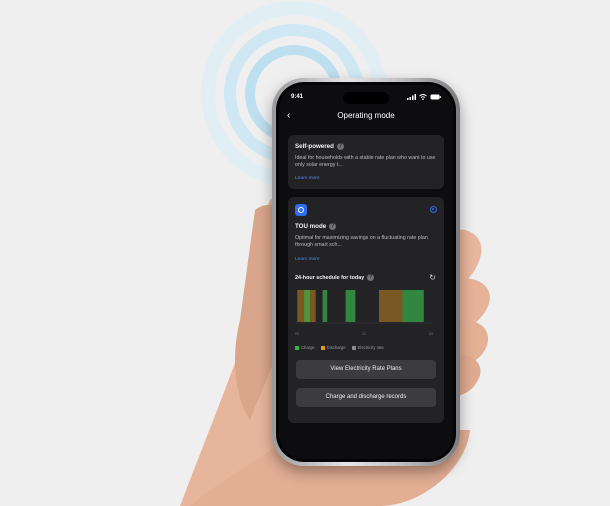 The width and height of the screenshot is (610, 506). I want to click on legend-rate-swatch, so click(353, 347).